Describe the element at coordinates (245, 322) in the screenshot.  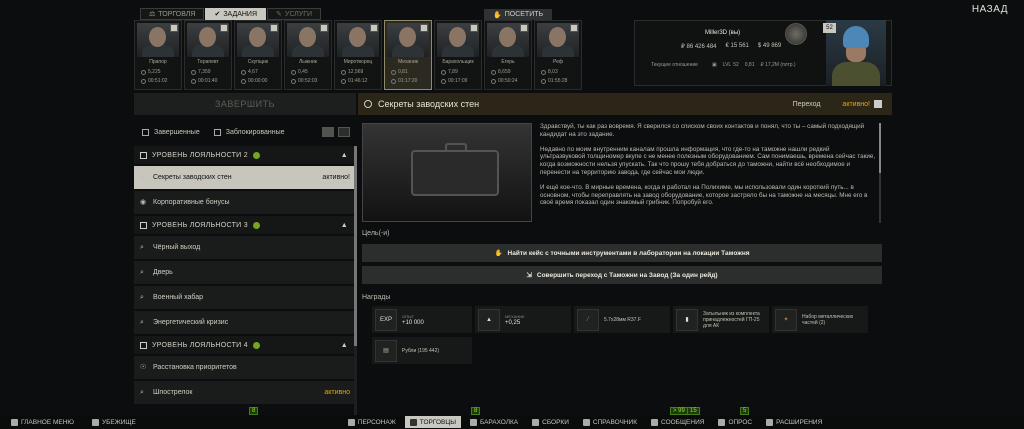
I see `quest-list-item: ⌕ Энергетический кризис` at that location.